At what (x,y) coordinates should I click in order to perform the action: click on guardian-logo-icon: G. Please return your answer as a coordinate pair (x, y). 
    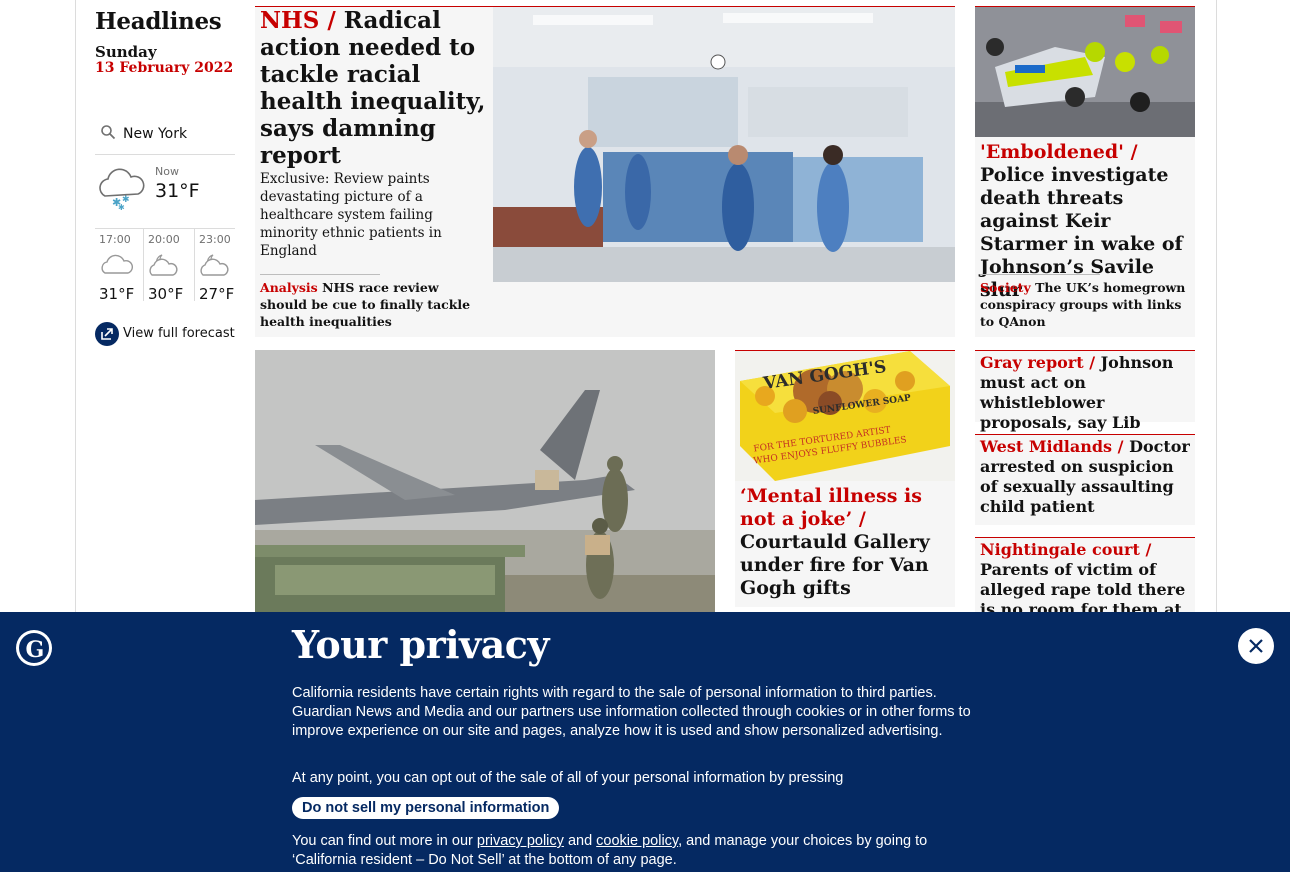
    Looking at the image, I should click on (34, 648).